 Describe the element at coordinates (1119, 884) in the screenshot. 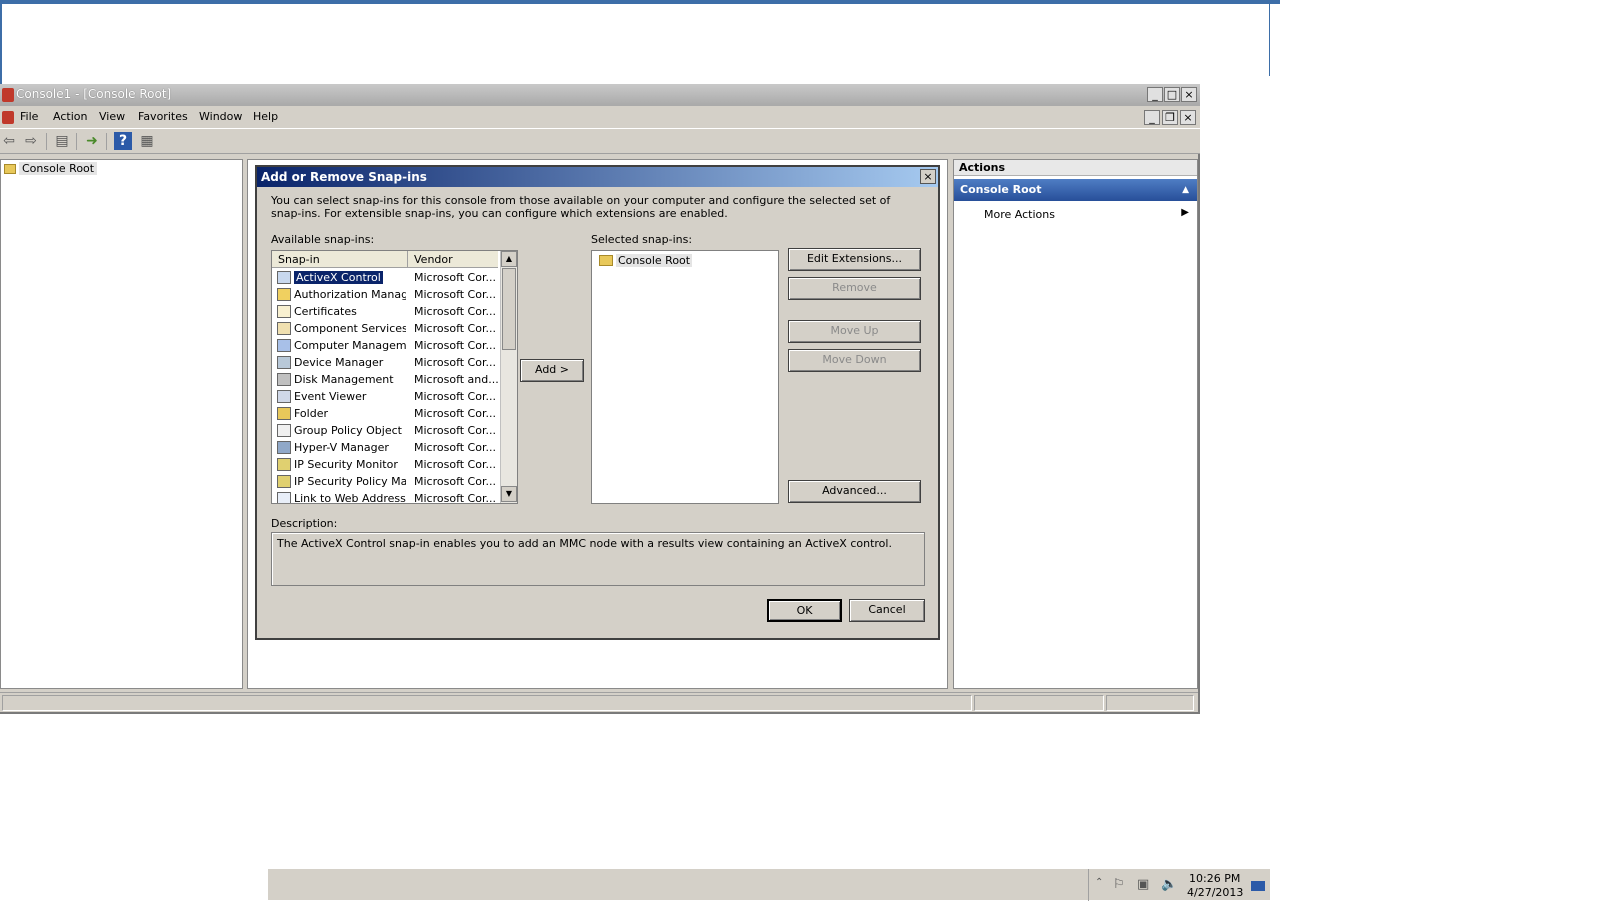

I see `action-center-flag-icon: ⚐` at that location.